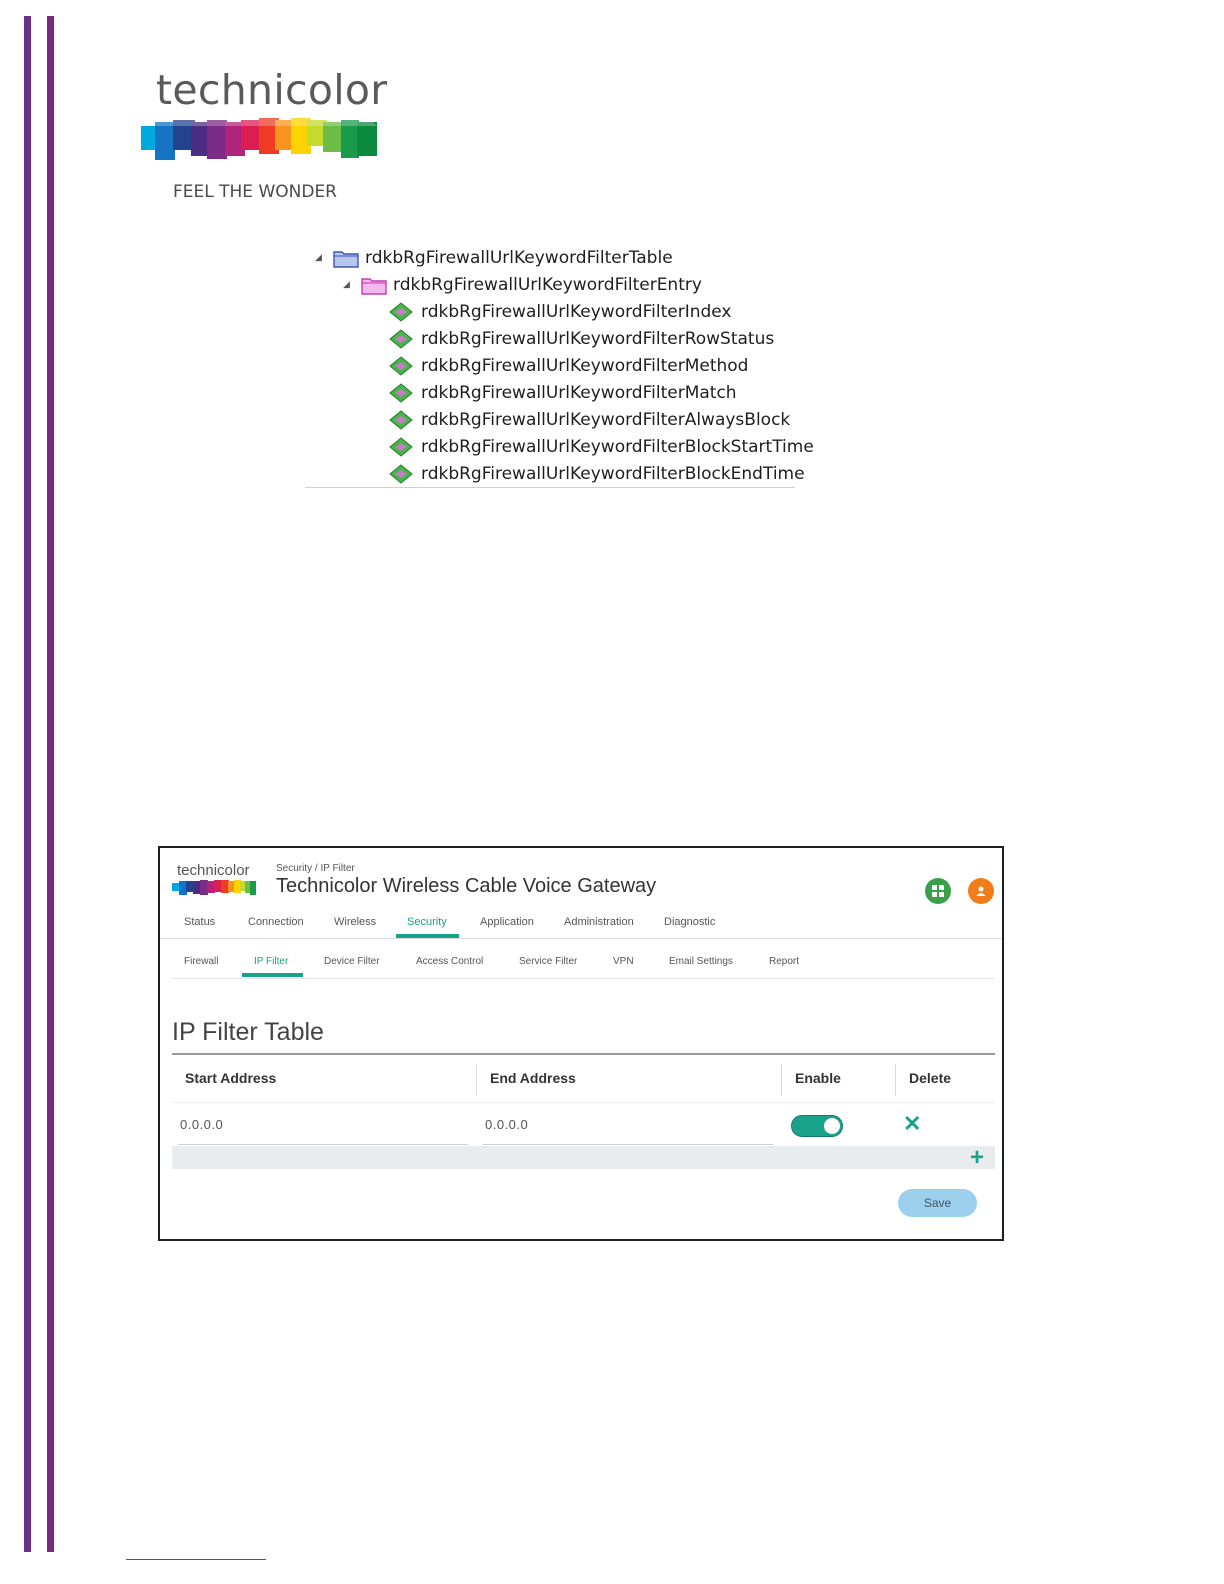 The image size is (1224, 1584). I want to click on header-divider, so click(583, 1102).